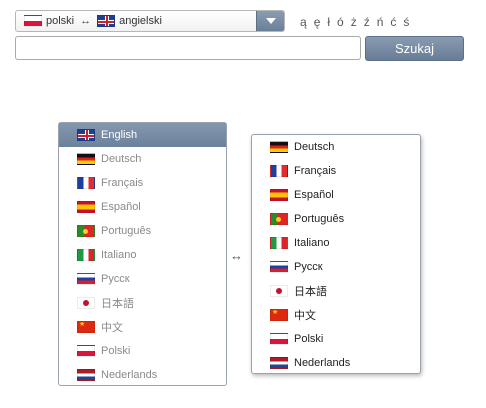 The width and height of the screenshot is (486, 408). Describe the element at coordinates (236, 255) in the screenshot. I see `swap-languages-icon: ↔` at that location.